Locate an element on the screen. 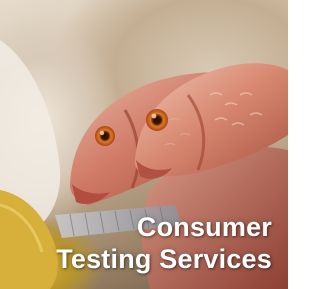 The height and width of the screenshot is (289, 320). caption-text: Consumer Testing Services is located at coordinates (164, 243).